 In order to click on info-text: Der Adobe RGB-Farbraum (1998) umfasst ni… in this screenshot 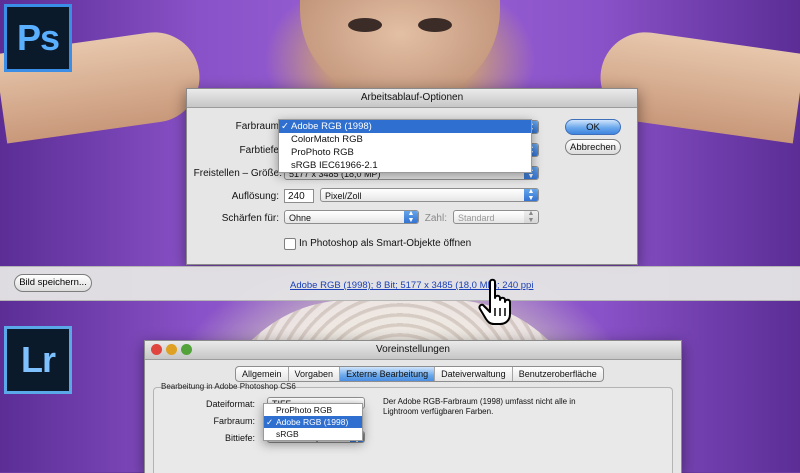, I will do `click(479, 406)`.